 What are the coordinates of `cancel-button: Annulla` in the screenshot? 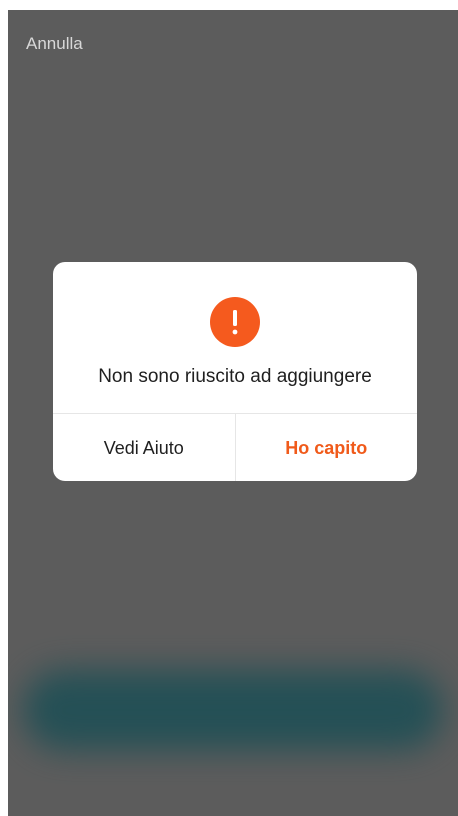 It's located at (54, 44).